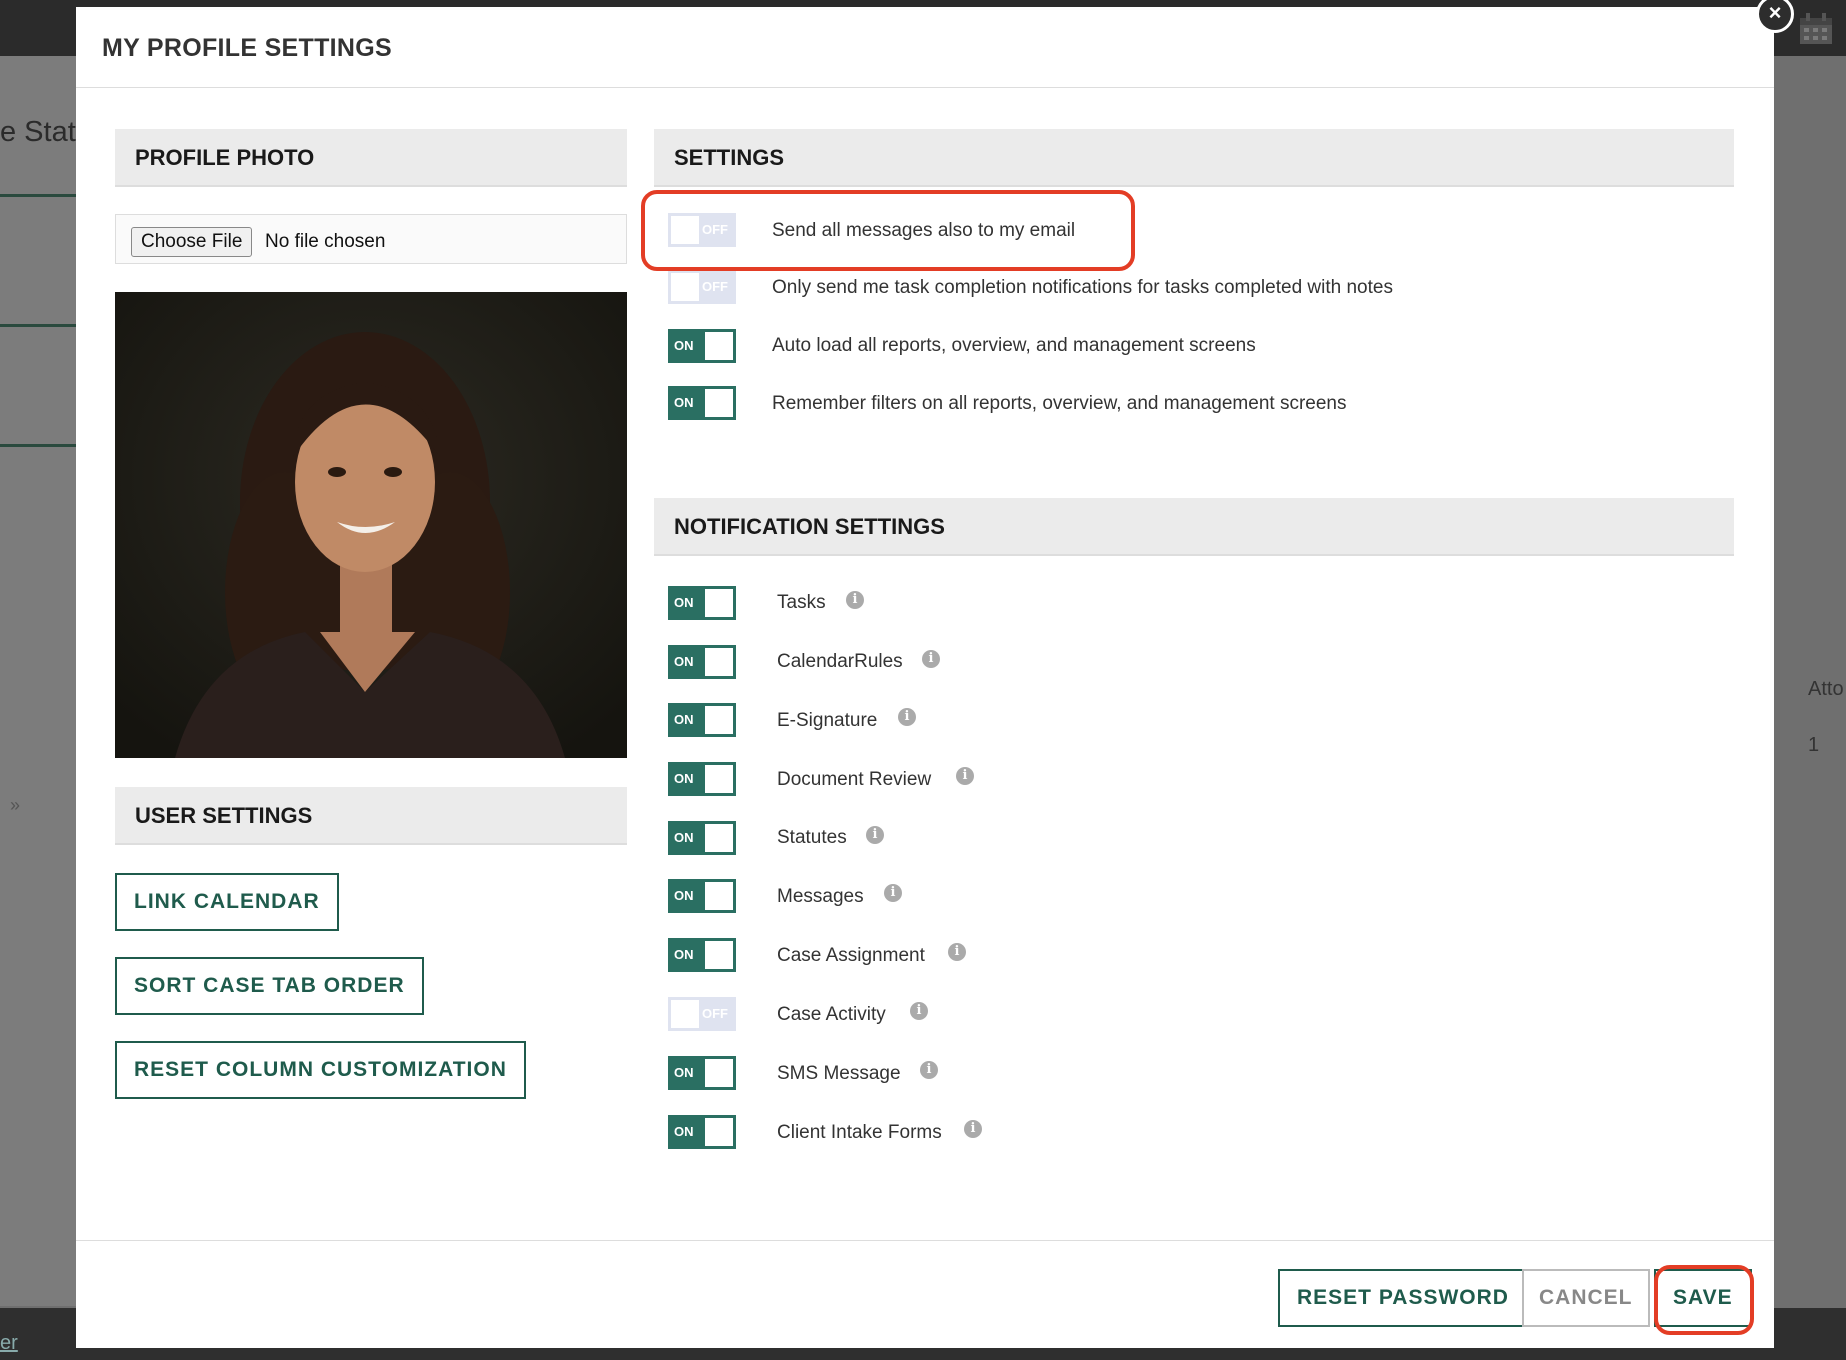  What do you see at coordinates (1194, 527) in the screenshot?
I see `notification-settings-heading: NOTIFICATION SETTINGS` at bounding box center [1194, 527].